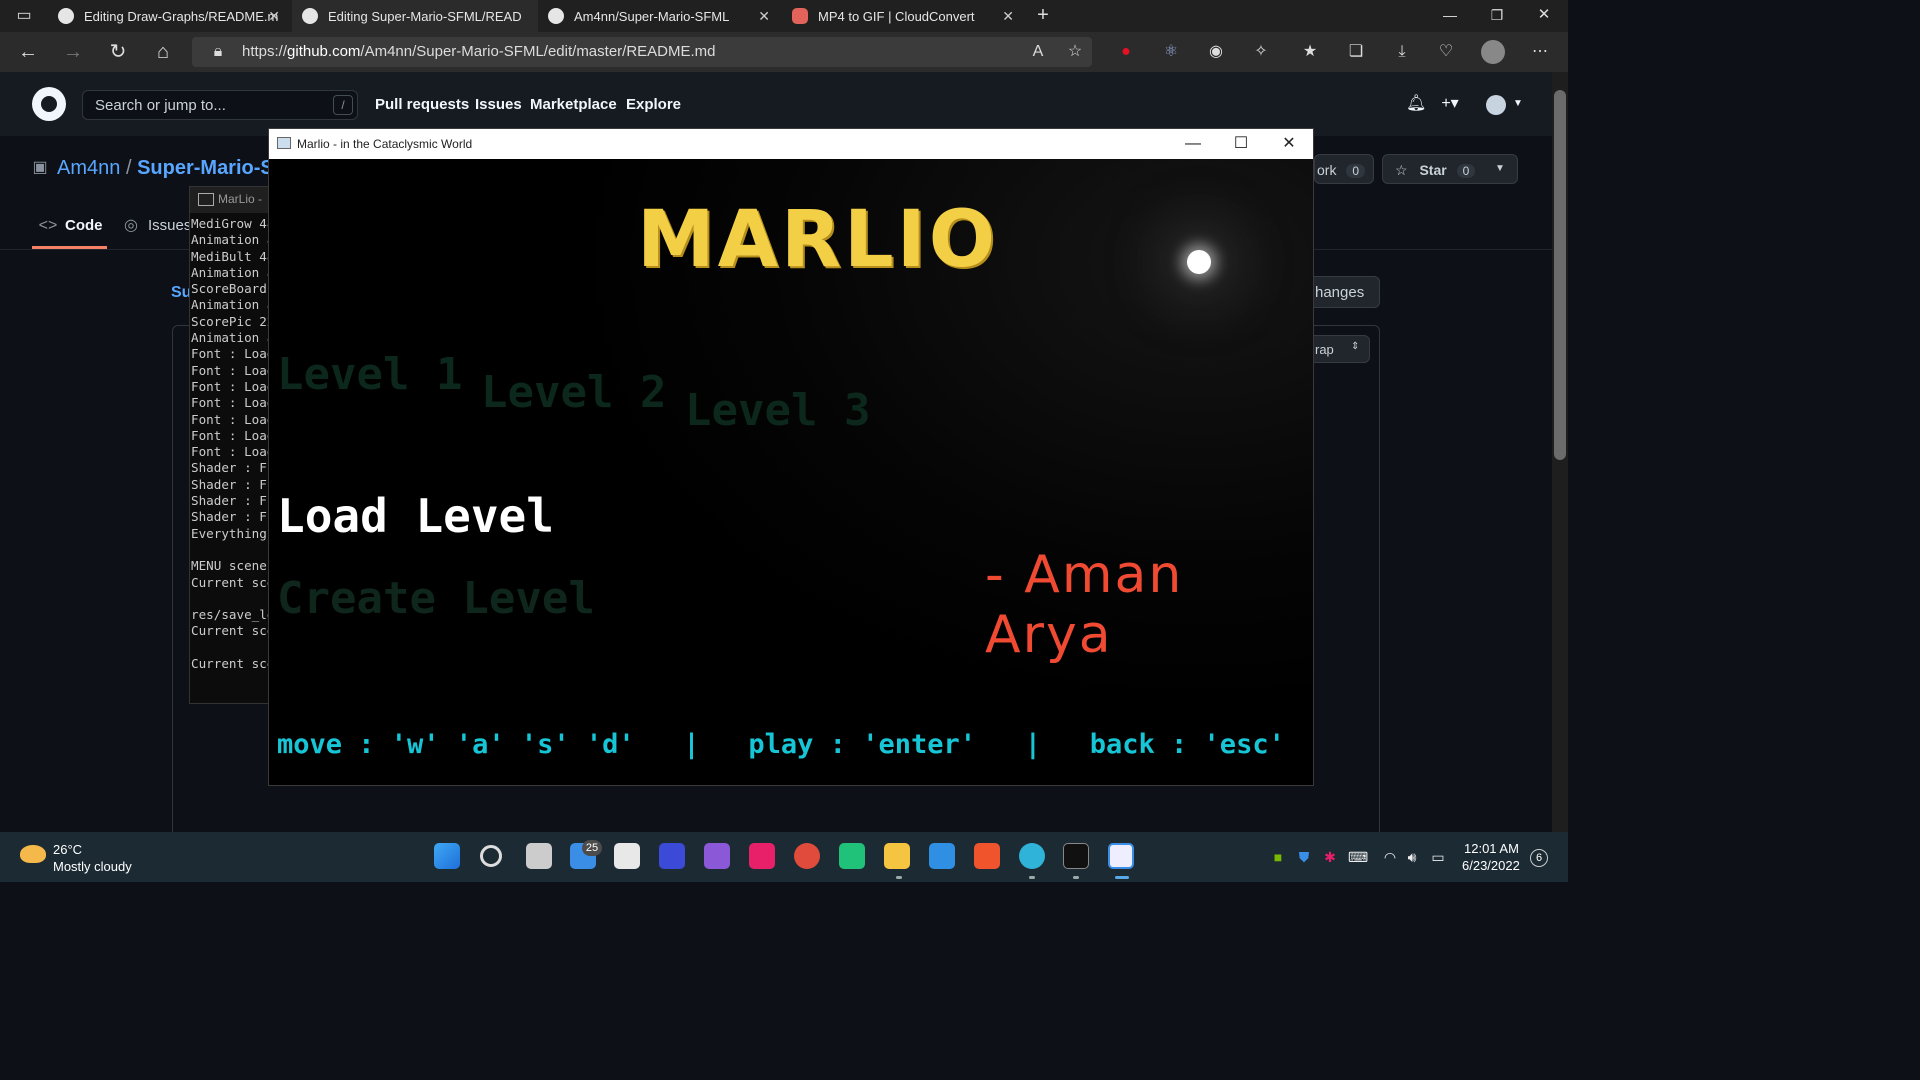 This screenshot has height=1080, width=1920. Describe the element at coordinates (163, 52) in the screenshot. I see `home-icon: ⌂` at that location.